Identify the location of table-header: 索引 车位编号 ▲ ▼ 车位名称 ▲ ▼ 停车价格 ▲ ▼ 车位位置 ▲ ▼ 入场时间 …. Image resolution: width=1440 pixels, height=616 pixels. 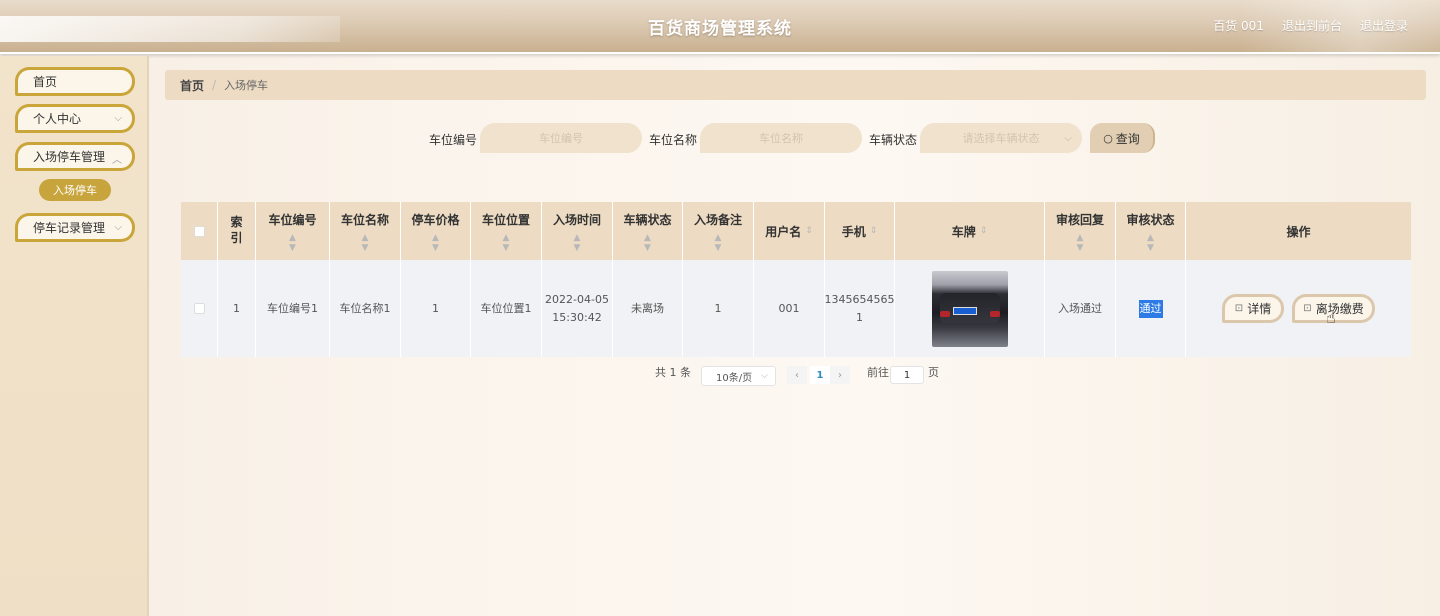
(796, 231).